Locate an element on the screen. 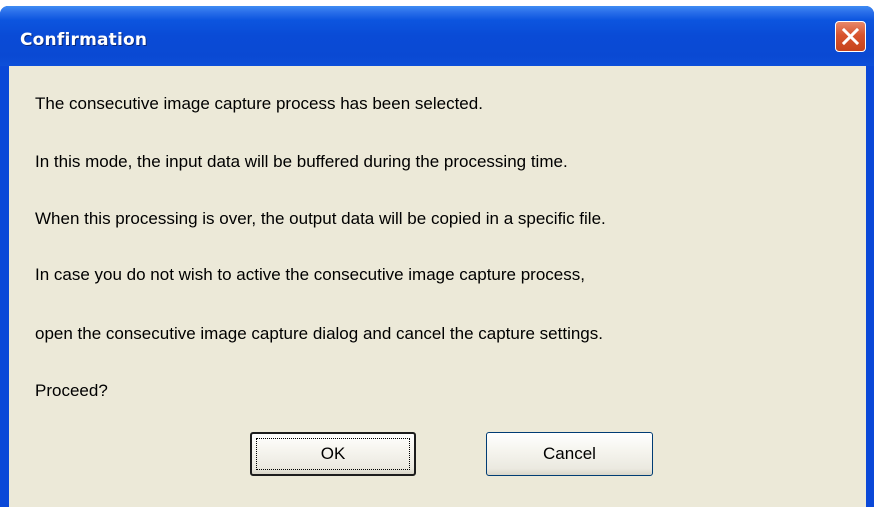  close-button is located at coordinates (850, 36).